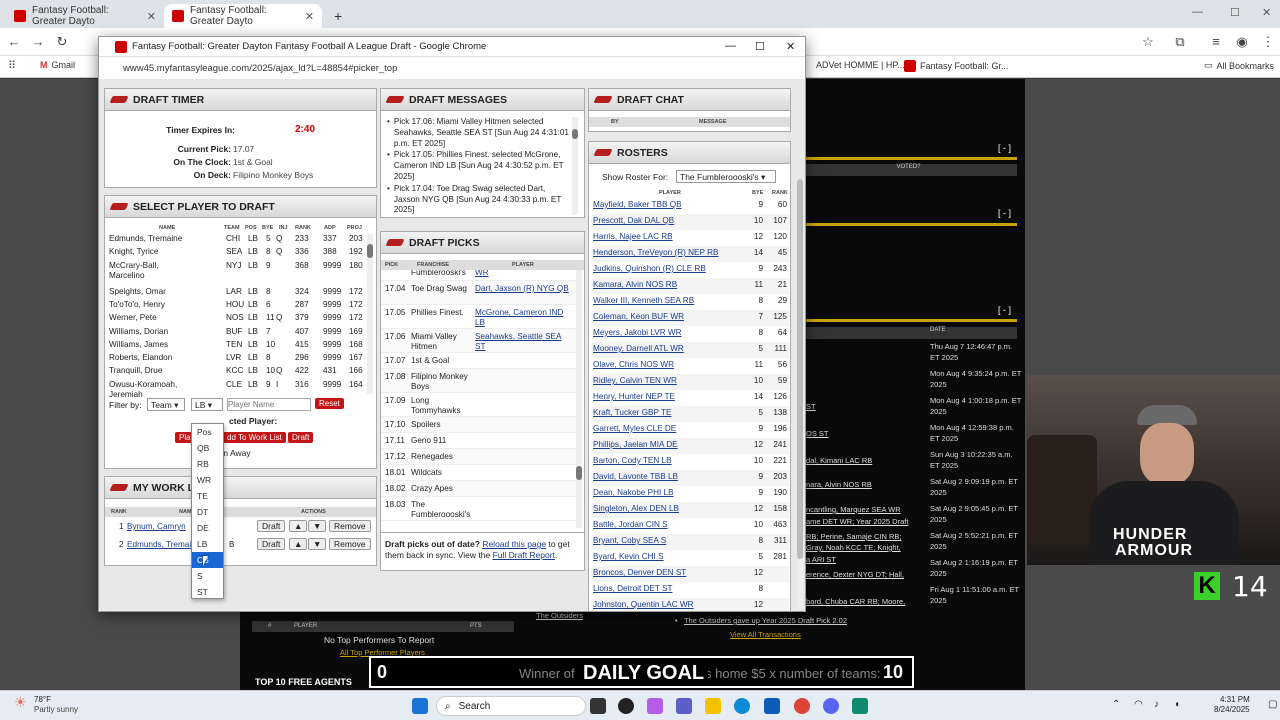 This screenshot has height=720, width=1280. I want to click on taskbar-search: ⌕ Search, so click(511, 706).